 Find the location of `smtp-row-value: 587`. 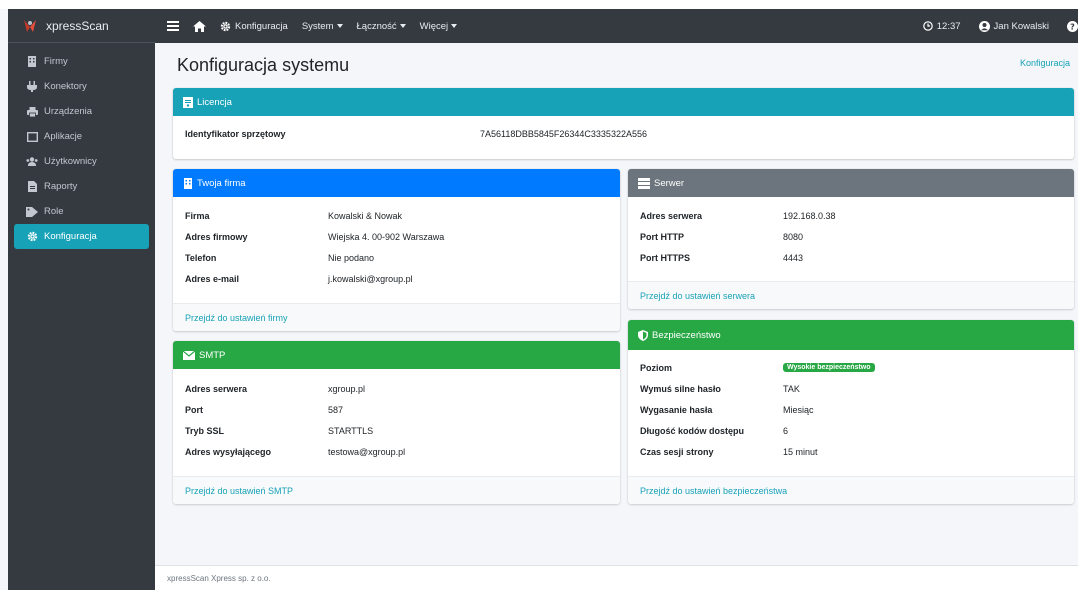

smtp-row-value: 587 is located at coordinates (336, 410).